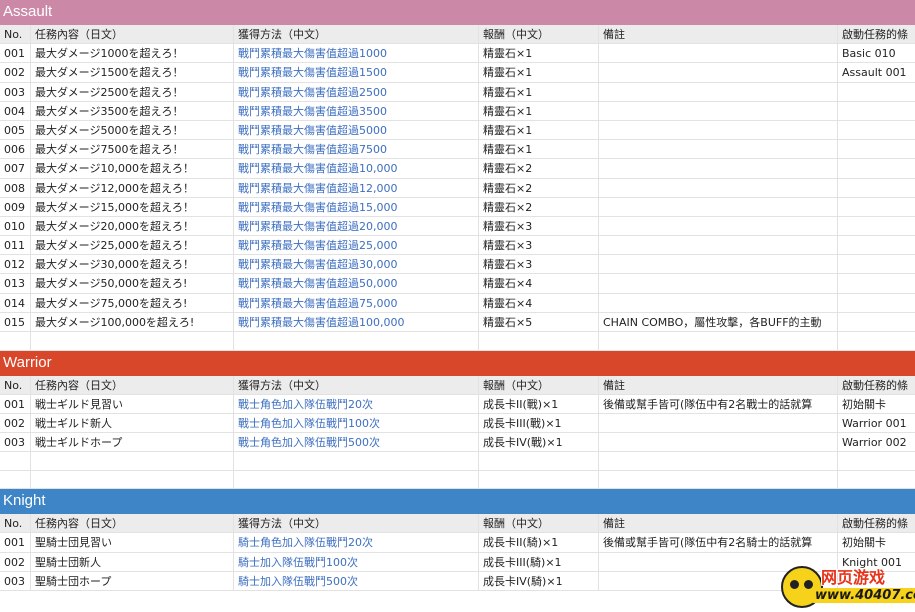  What do you see at coordinates (718, 403) in the screenshot?
I see `table-cell: 後備或幫手皆可(隊伍中有2名戰士的話就算` at bounding box center [718, 403].